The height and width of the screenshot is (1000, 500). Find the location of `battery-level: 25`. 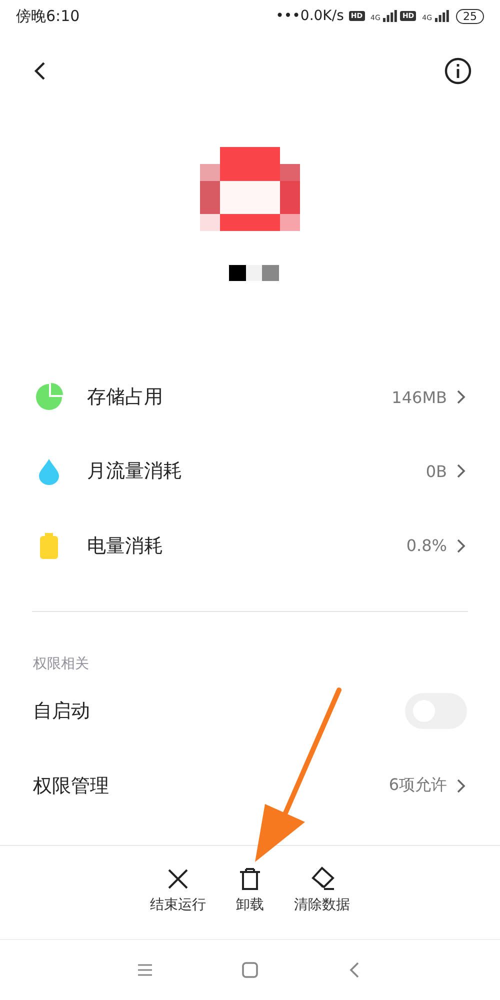

battery-level: 25 is located at coordinates (470, 16).